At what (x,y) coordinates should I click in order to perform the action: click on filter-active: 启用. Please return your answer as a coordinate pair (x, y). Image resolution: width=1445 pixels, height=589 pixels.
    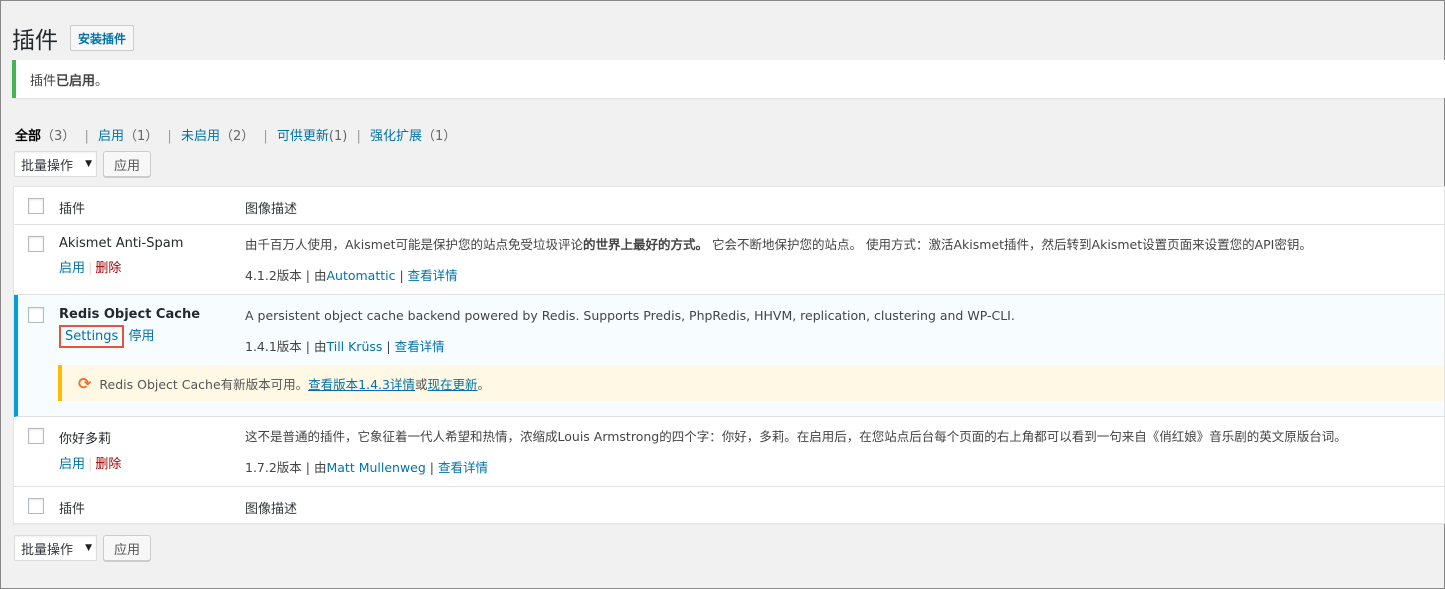
    Looking at the image, I should click on (111, 136).